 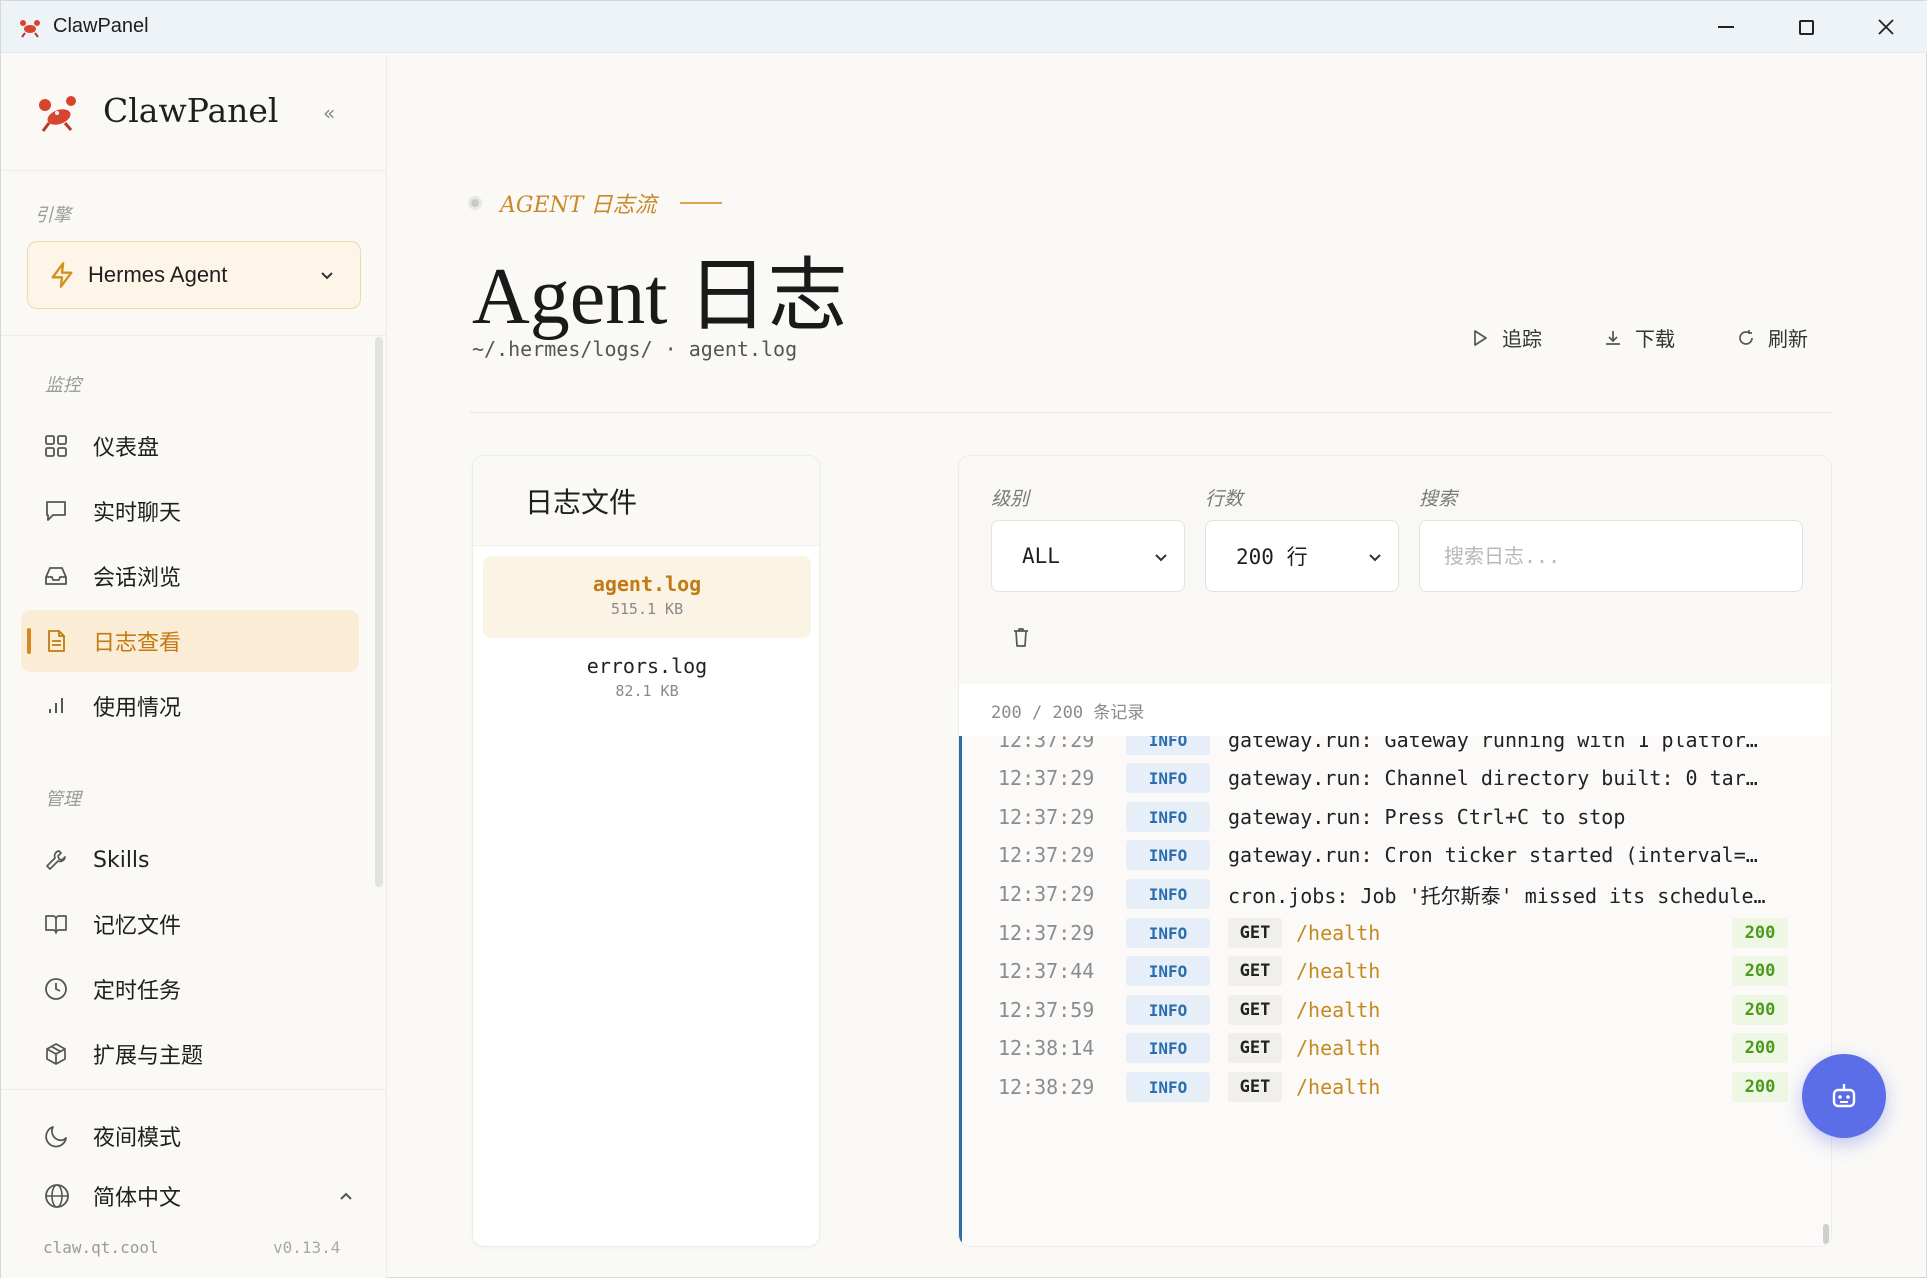 I want to click on refresh-button: 刷新, so click(x=1772, y=337).